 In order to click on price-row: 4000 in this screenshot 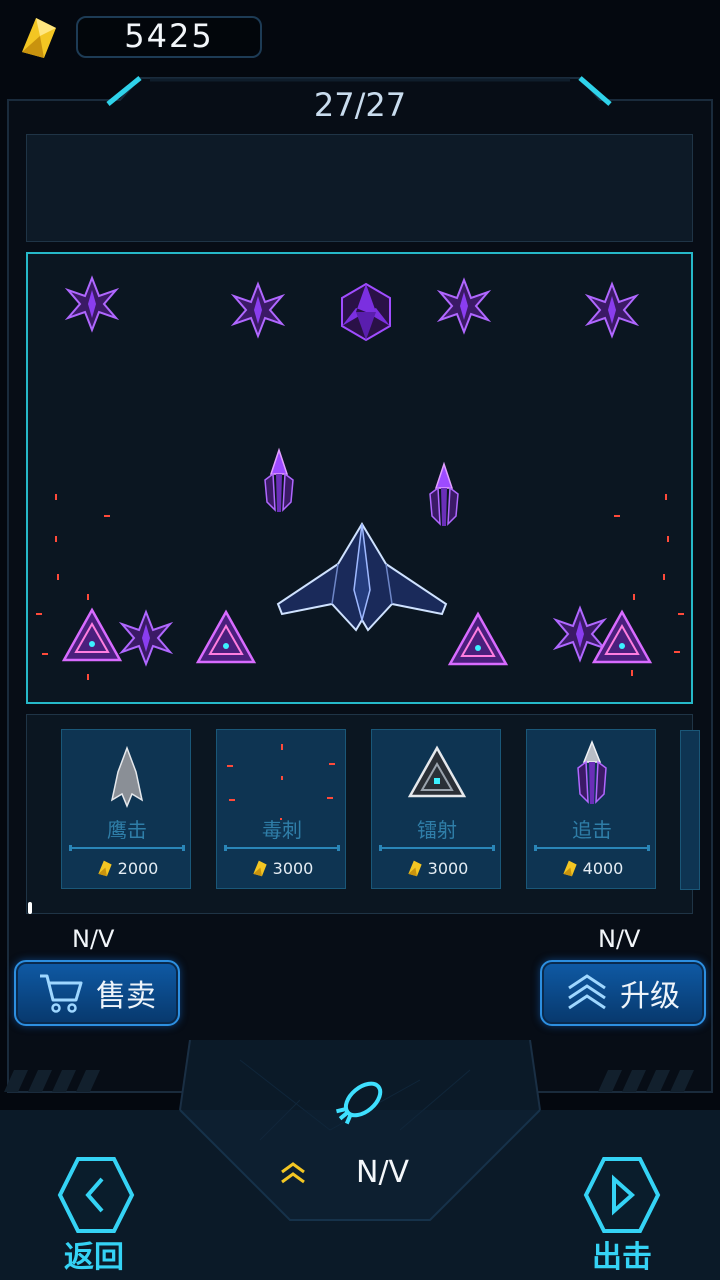, I will do `click(592, 868)`.